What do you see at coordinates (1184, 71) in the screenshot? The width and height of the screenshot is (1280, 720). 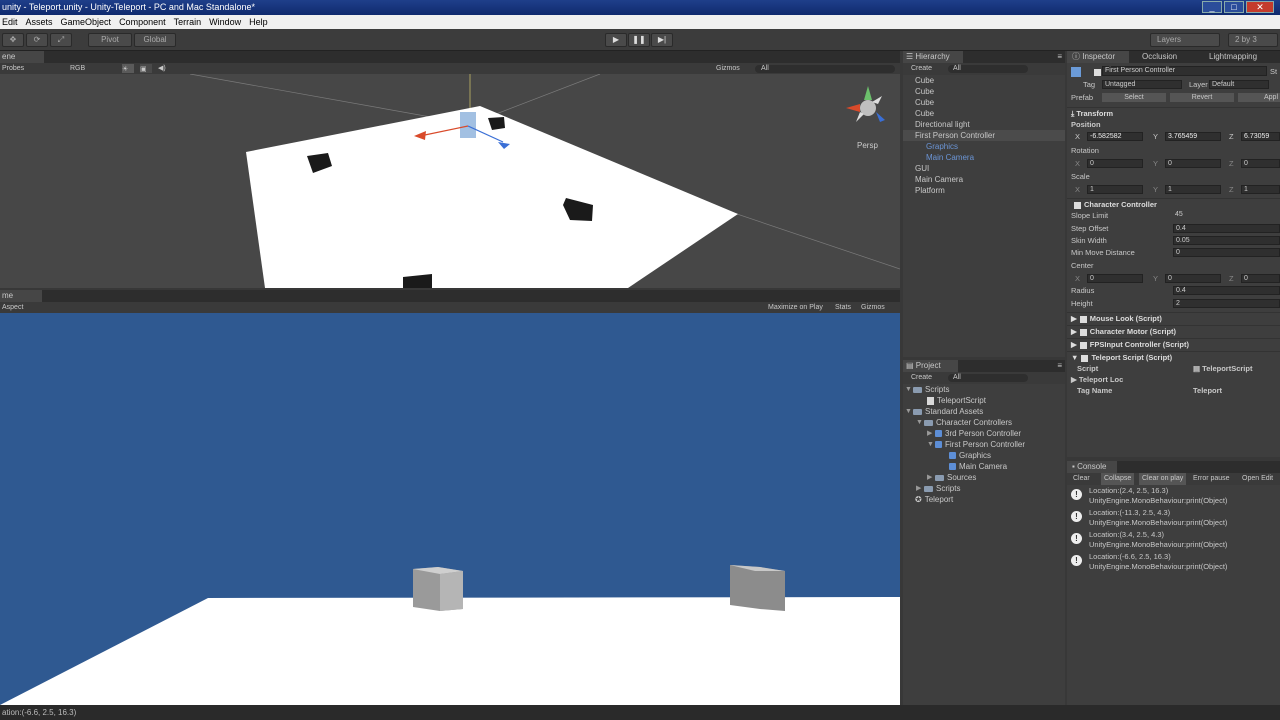 I see `object-name-field: First Person Controller` at bounding box center [1184, 71].